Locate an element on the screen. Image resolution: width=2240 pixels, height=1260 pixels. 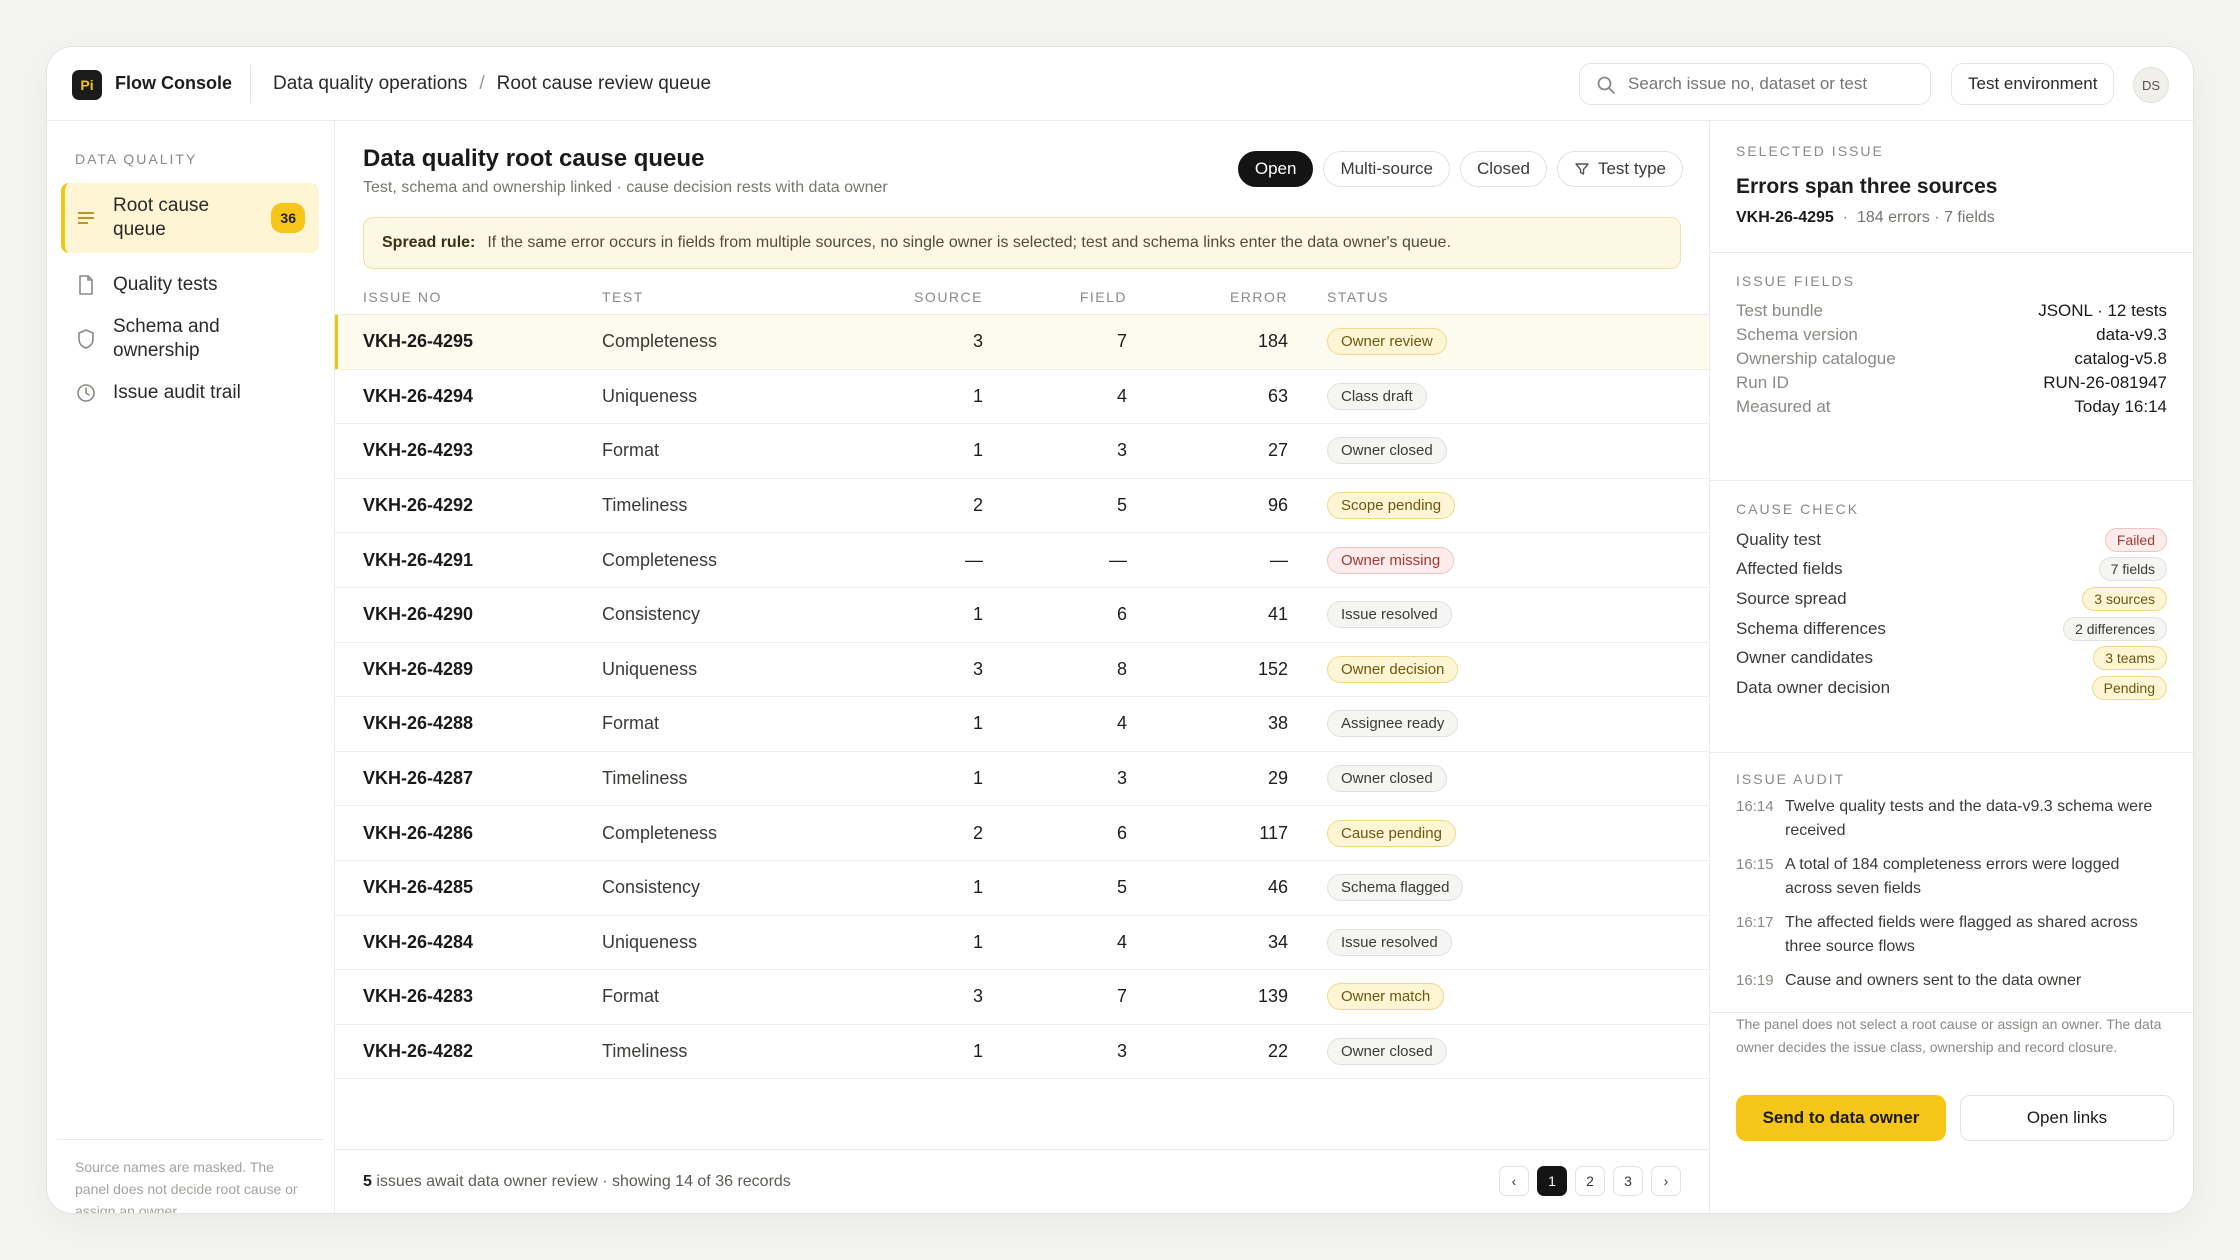
table-row: VKH-26-4294 Uniqueness 1 4 63 Class draft is located at coordinates (1022, 397).